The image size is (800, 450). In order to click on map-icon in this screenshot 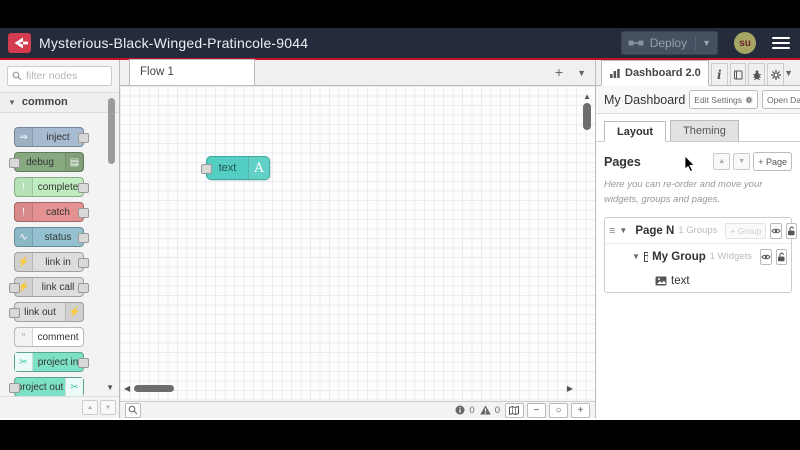, I will do `click(514, 410)`.